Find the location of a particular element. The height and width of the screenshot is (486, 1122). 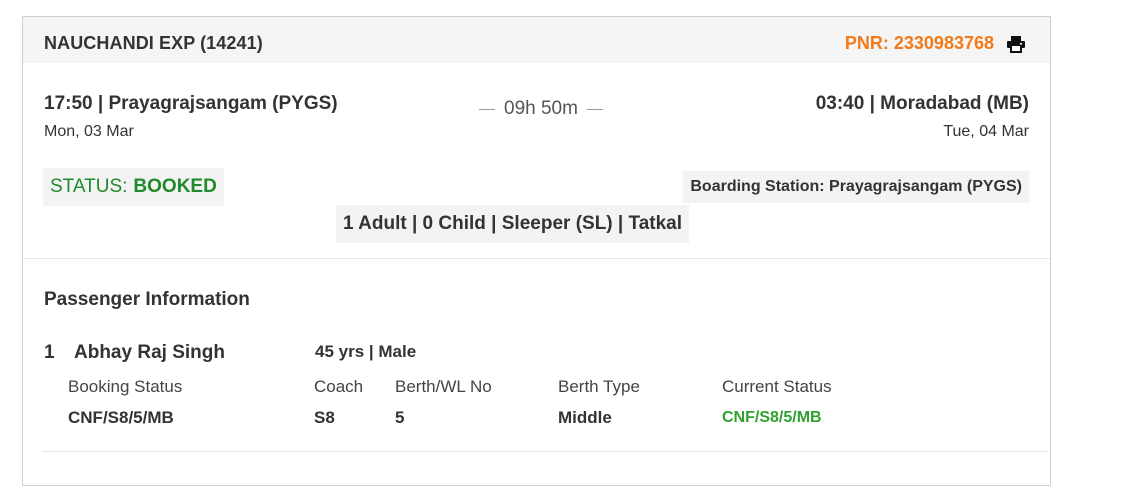

status-value: BOOKED is located at coordinates (175, 186).